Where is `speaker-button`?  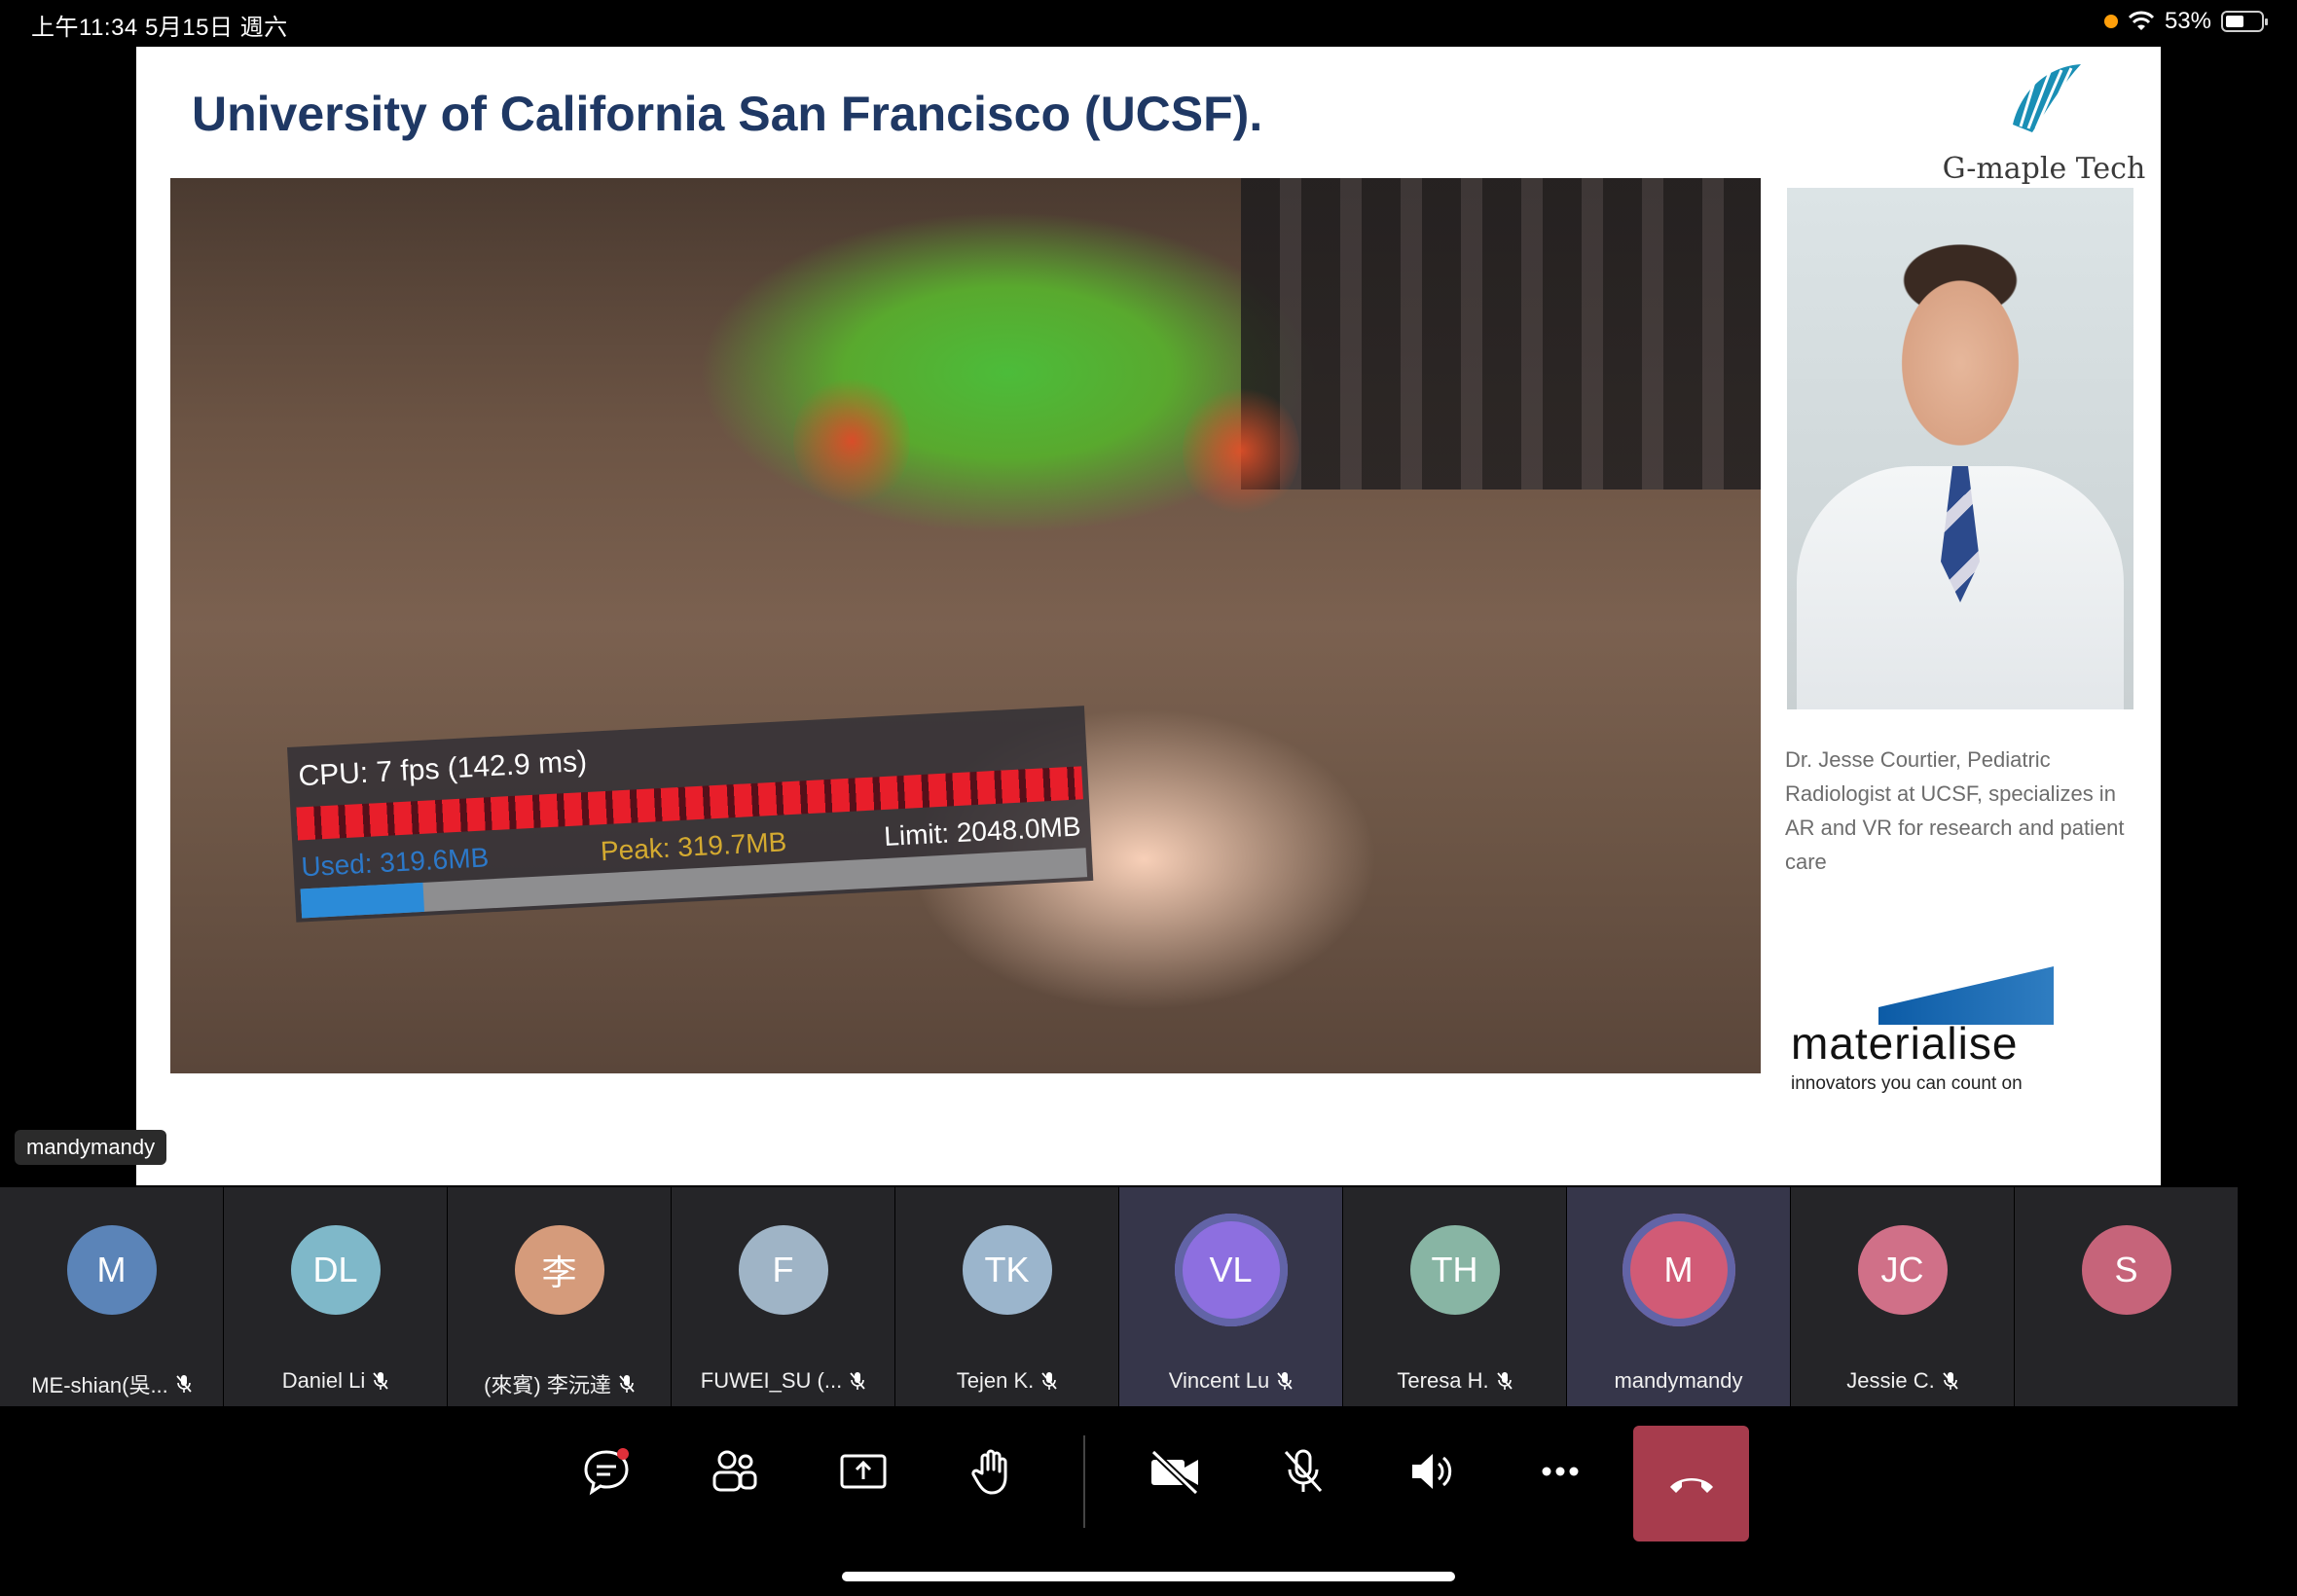 speaker-button is located at coordinates (1432, 1471).